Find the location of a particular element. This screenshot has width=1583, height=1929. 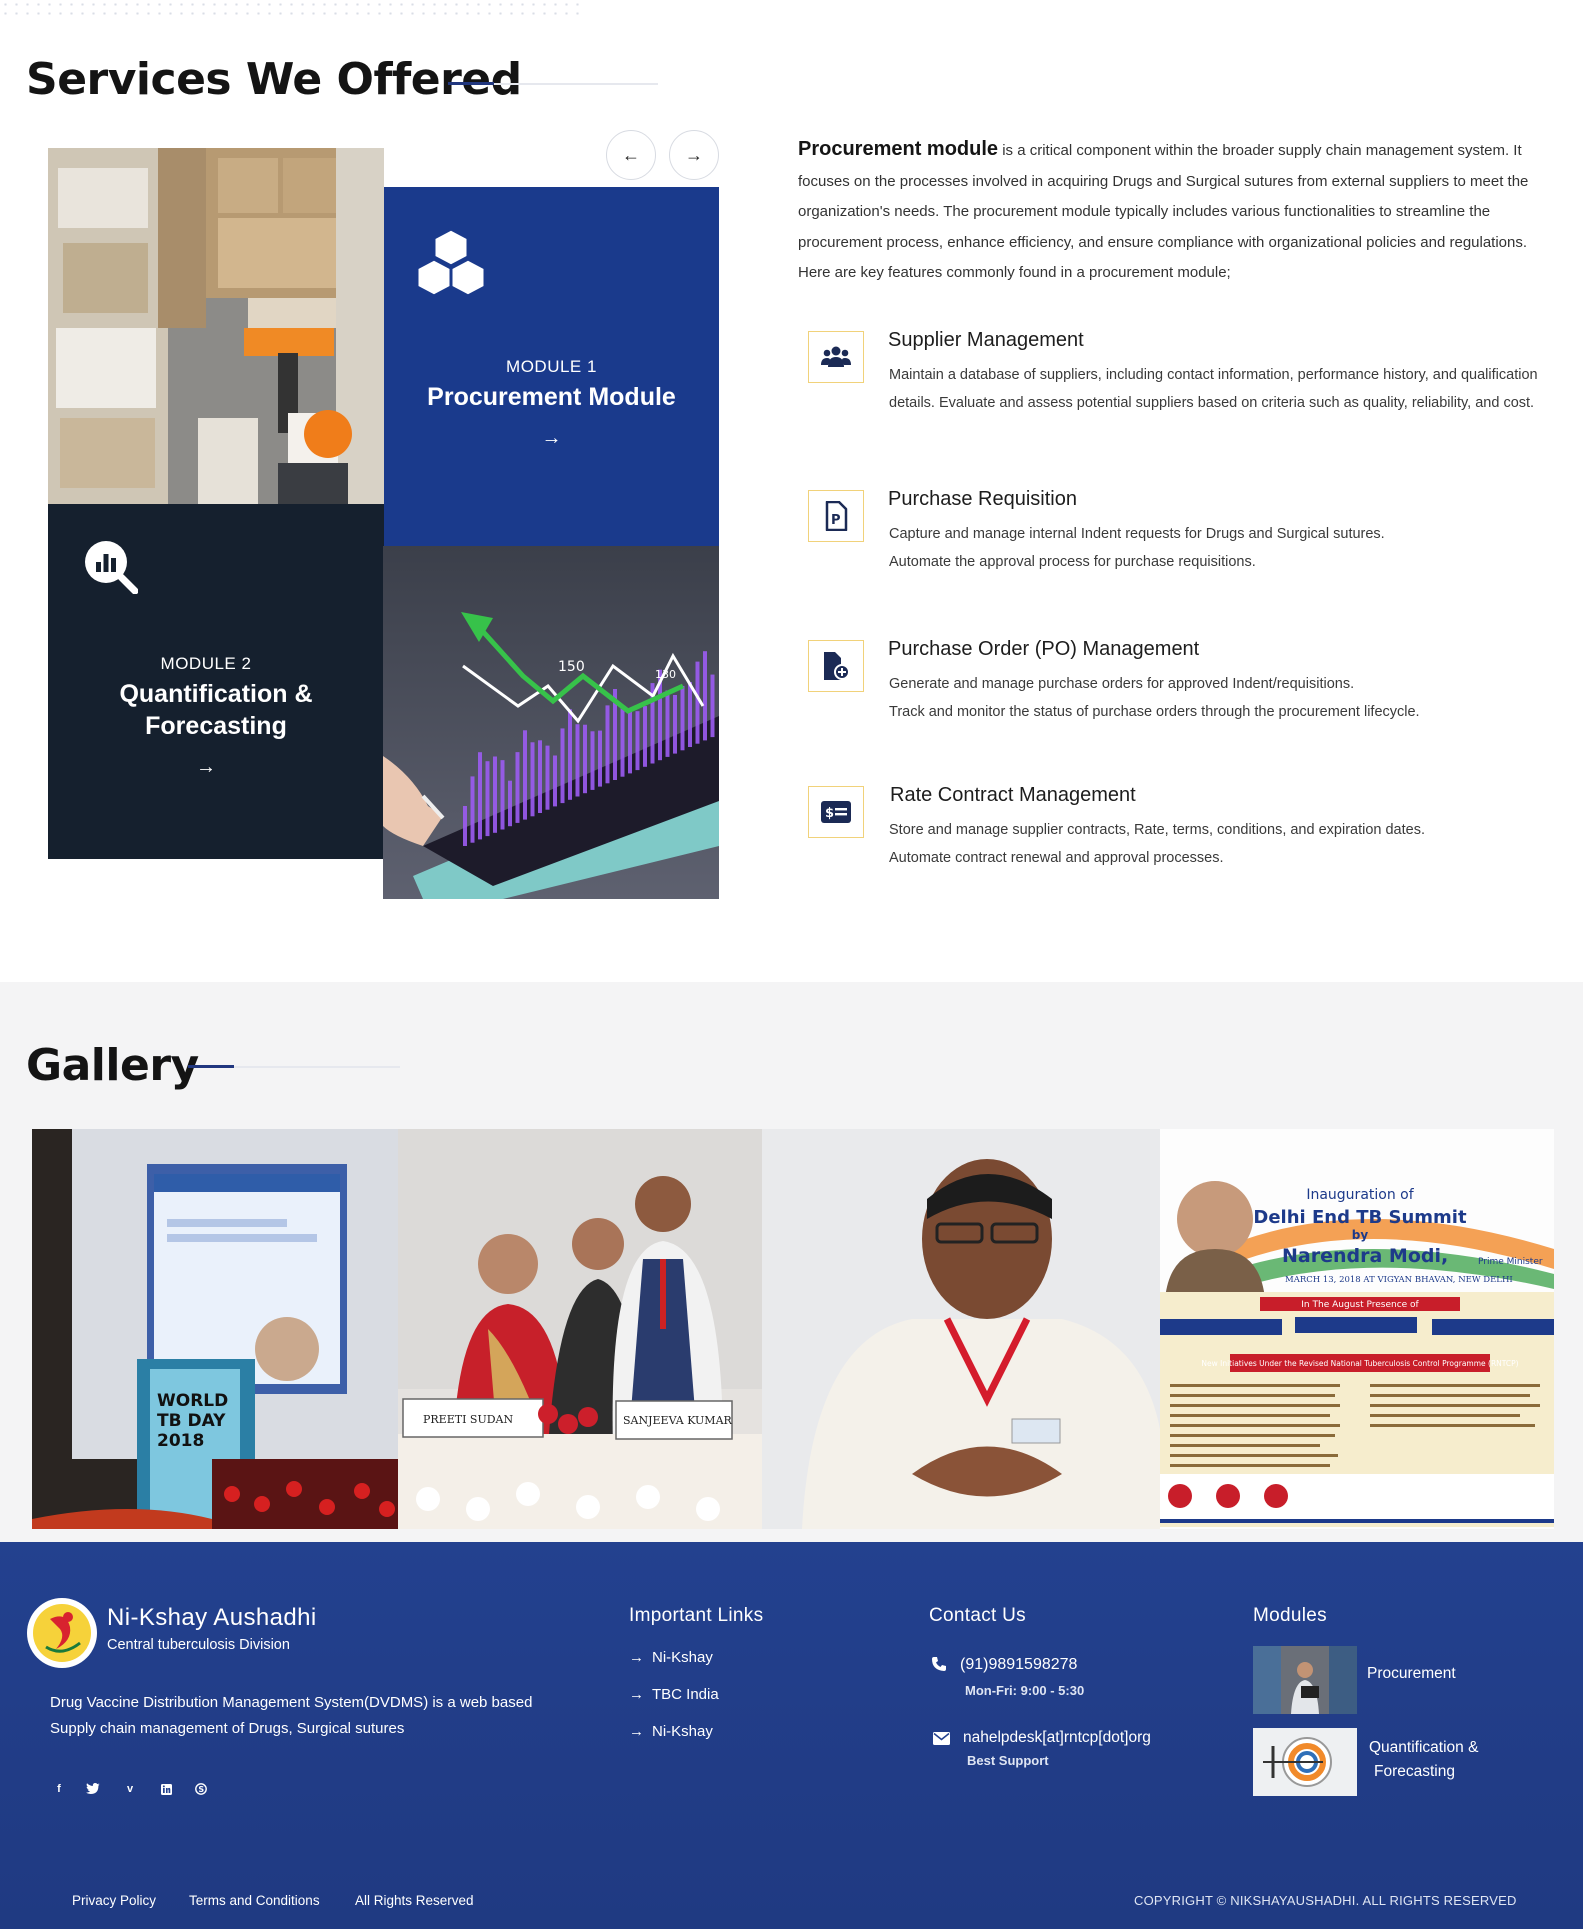

module-2-card: MODULE 2 Quantification & Forecasting → is located at coordinates (216, 681).